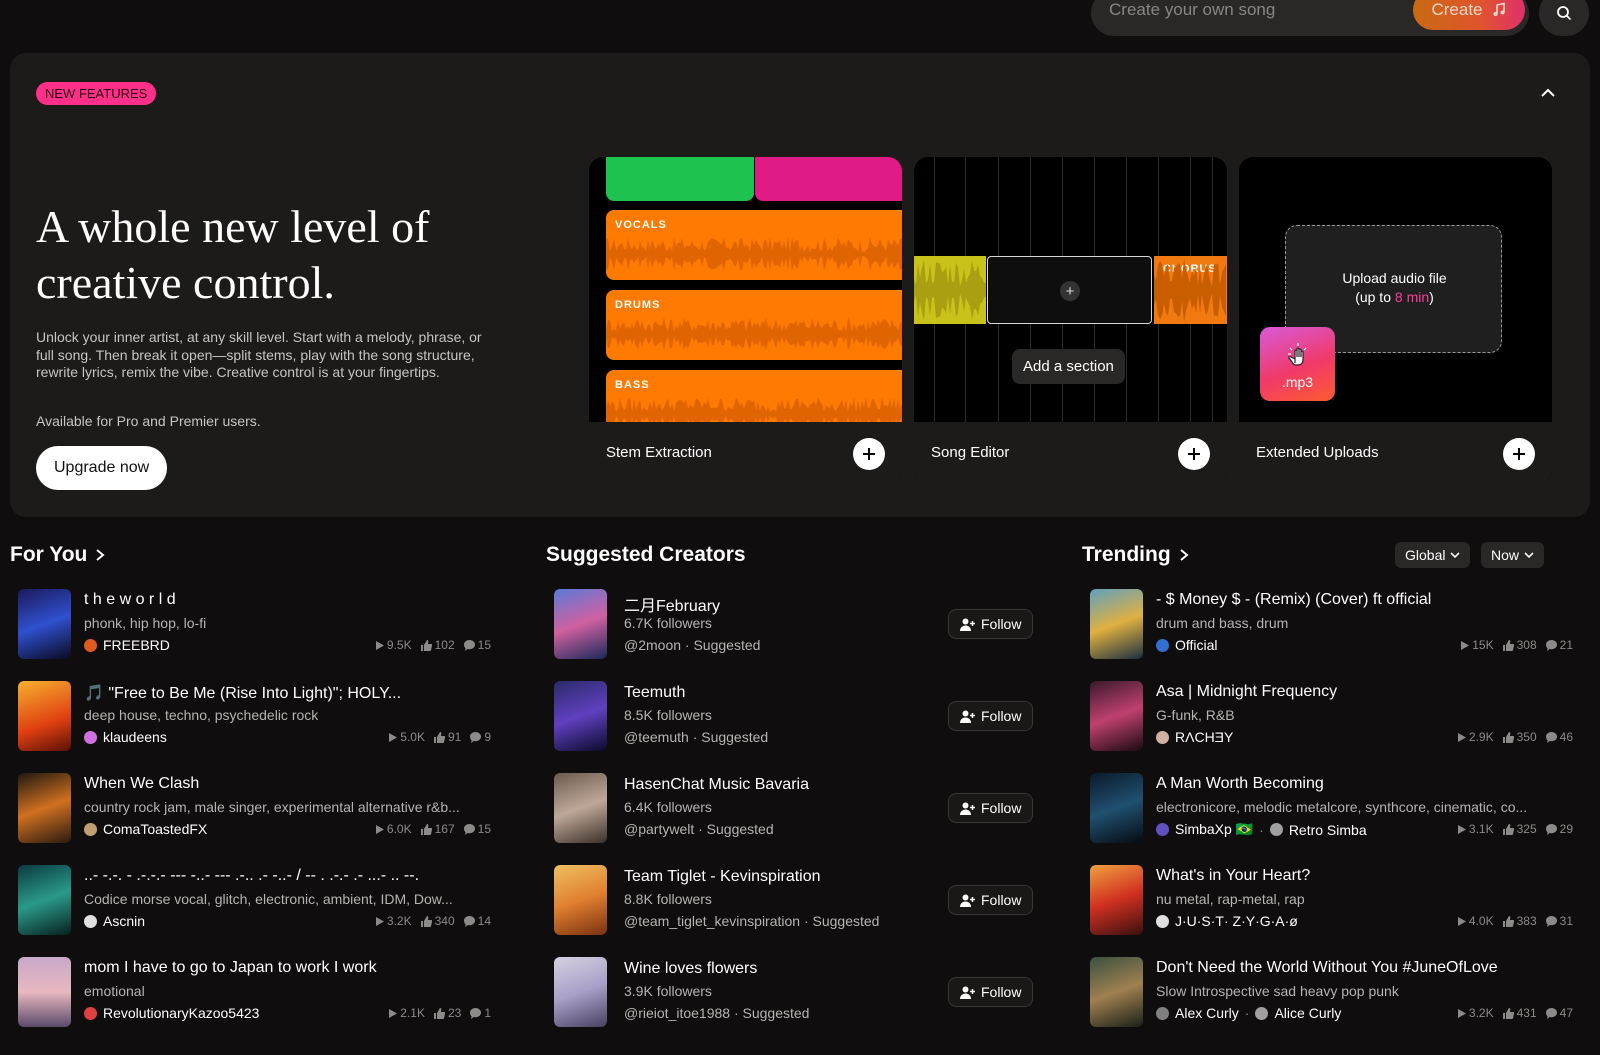 The image size is (1600, 1055). What do you see at coordinates (1559, 645) in the screenshot?
I see `comments-count: 21` at bounding box center [1559, 645].